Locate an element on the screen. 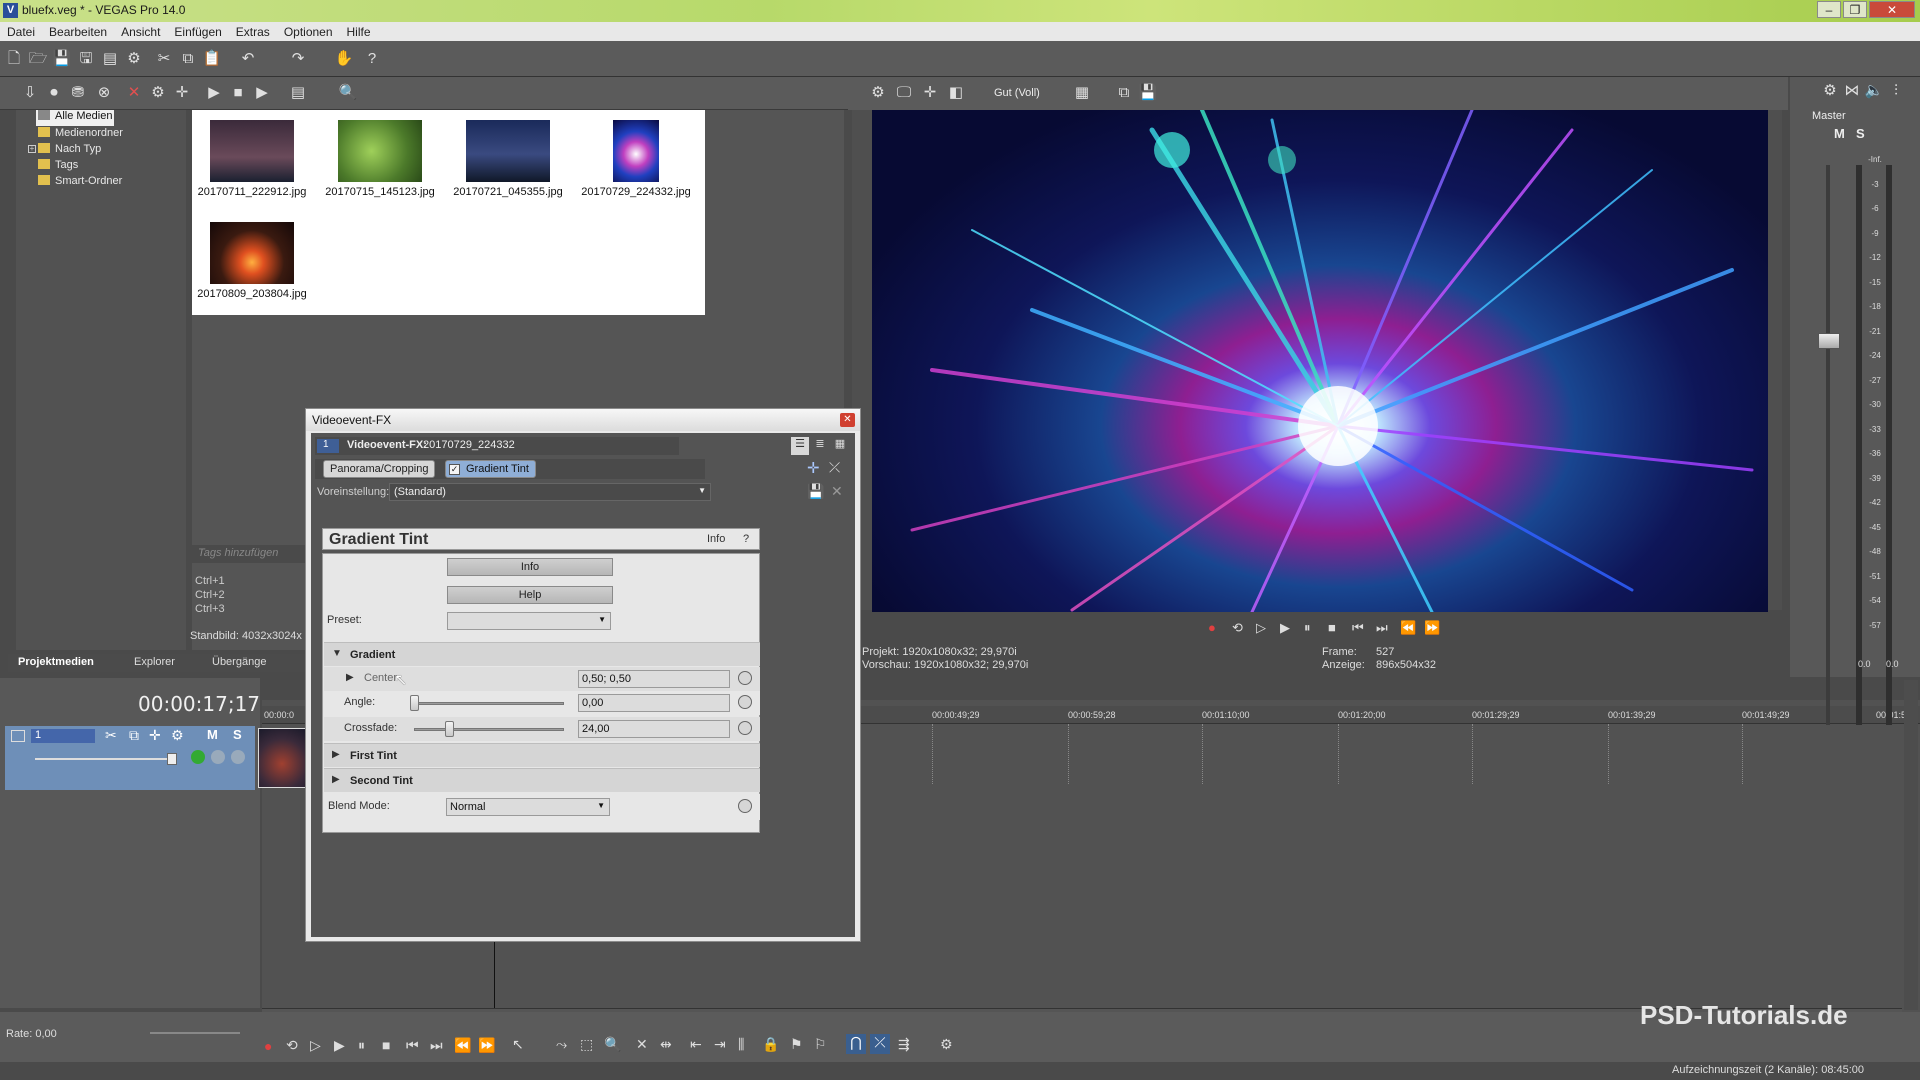 This screenshot has width=1920, height=1080. delete-preset-icon: ✕ is located at coordinates (837, 491).